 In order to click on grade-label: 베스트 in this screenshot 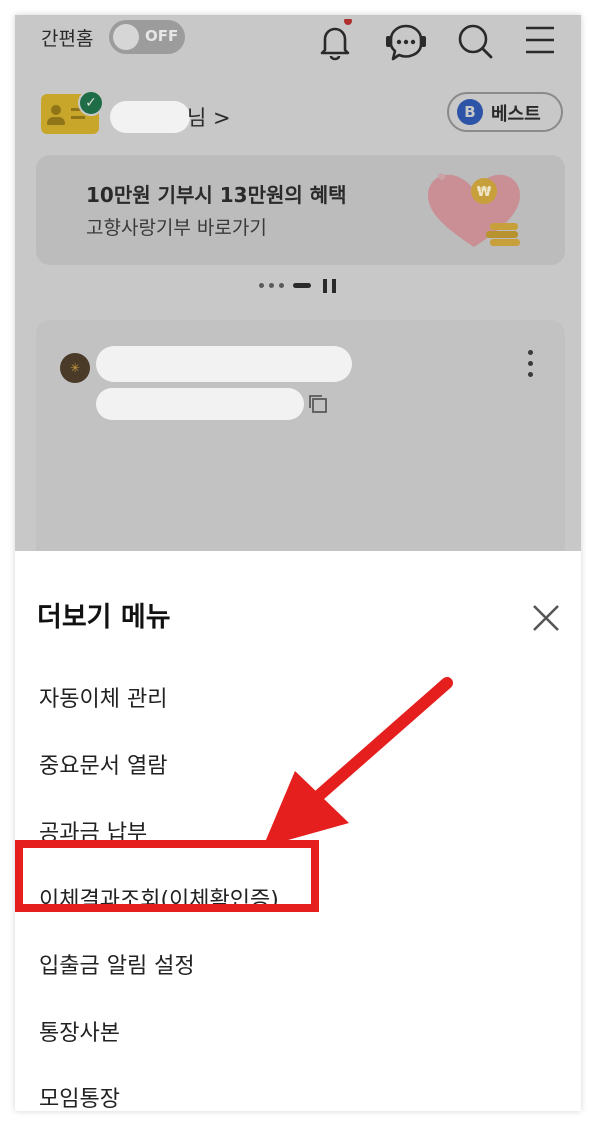, I will do `click(516, 114)`.